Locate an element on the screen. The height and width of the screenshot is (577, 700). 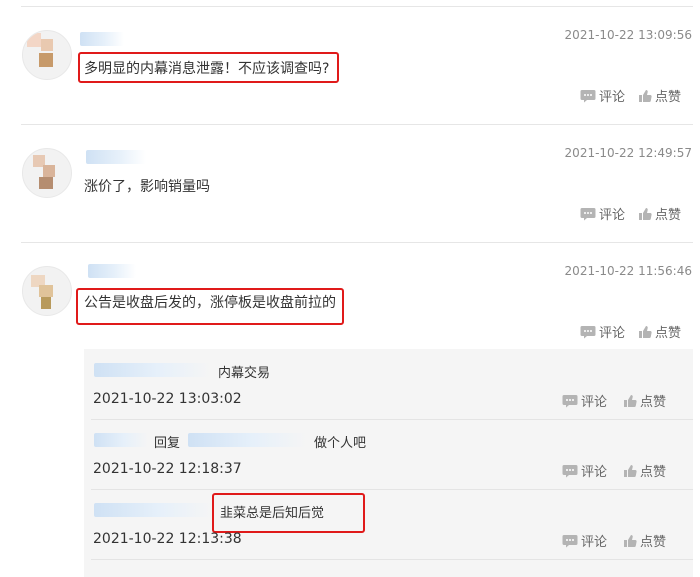
reply-word: 回复 is located at coordinates (167, 443).